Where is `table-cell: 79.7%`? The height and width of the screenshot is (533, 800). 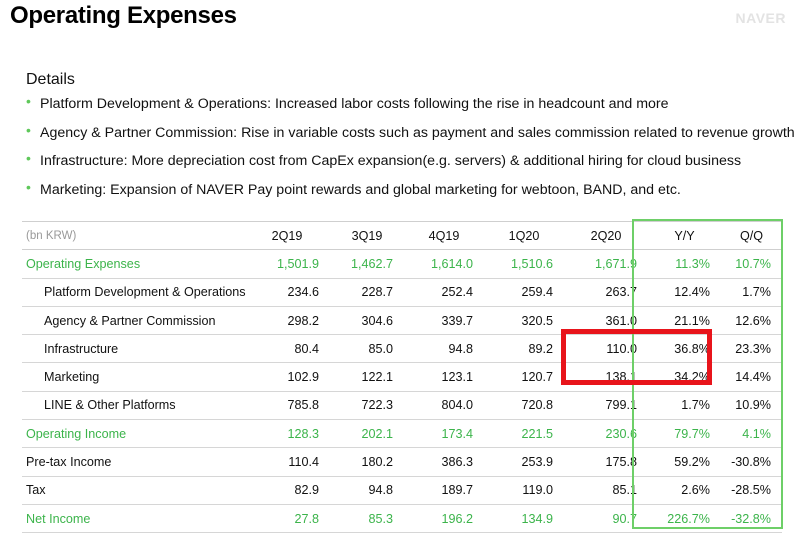 table-cell: 79.7% is located at coordinates (684, 434).